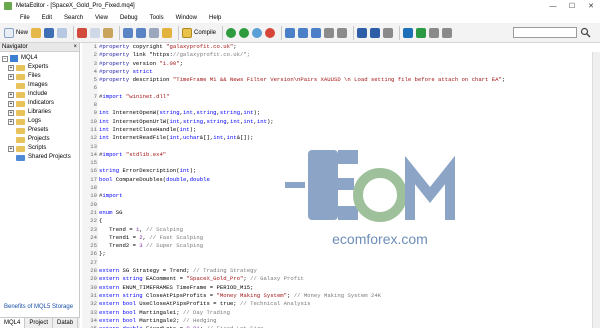 This screenshot has height=328, width=600. What do you see at coordinates (39, 94) in the screenshot?
I see `tree-item-include: + Include` at bounding box center [39, 94].